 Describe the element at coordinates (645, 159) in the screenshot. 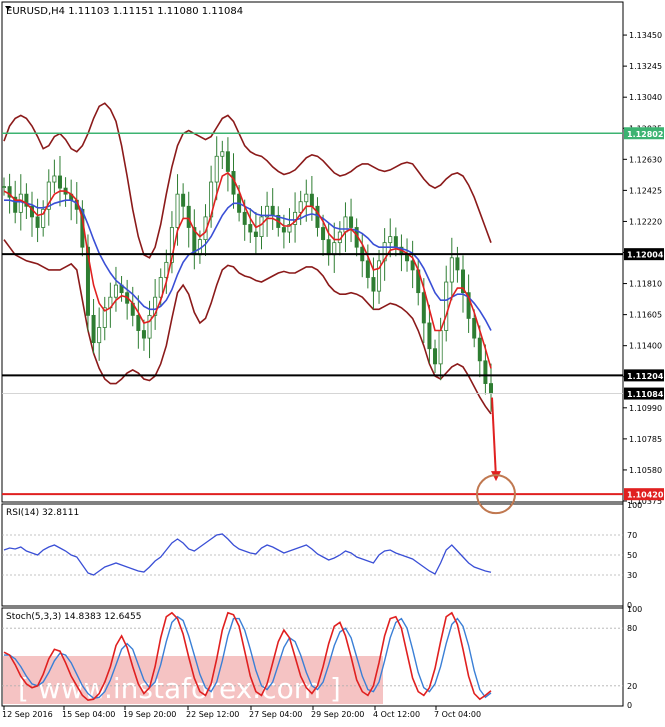

I see `price-tick-label: 1.12630` at that location.